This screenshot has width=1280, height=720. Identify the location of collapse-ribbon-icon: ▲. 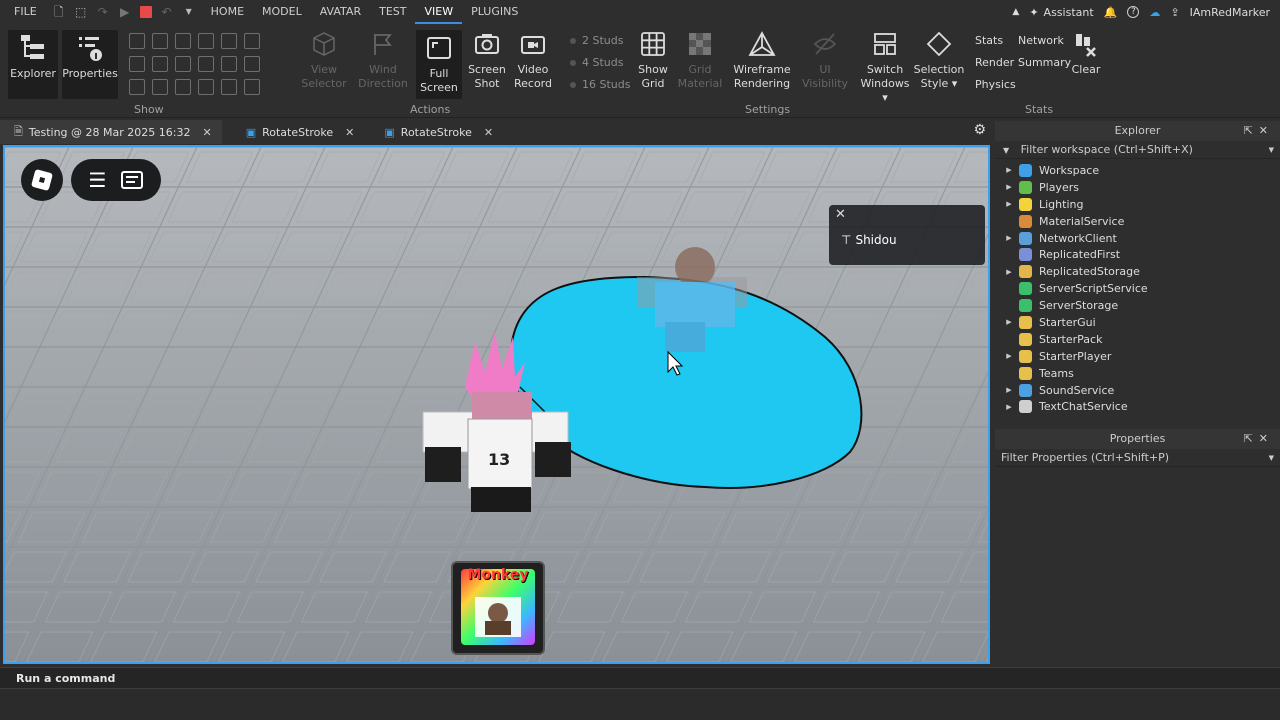
(1015, 12).